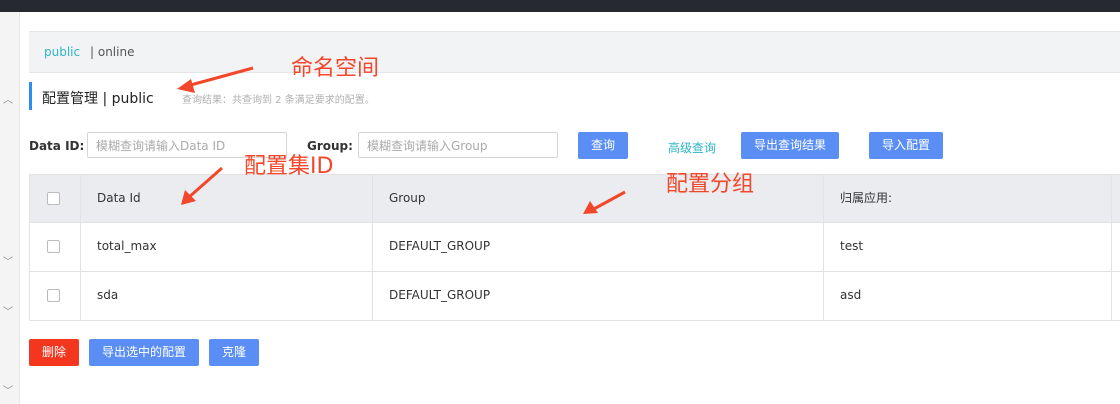  What do you see at coordinates (202, 185) in the screenshot?
I see `arrow-to-data-id-column` at bounding box center [202, 185].